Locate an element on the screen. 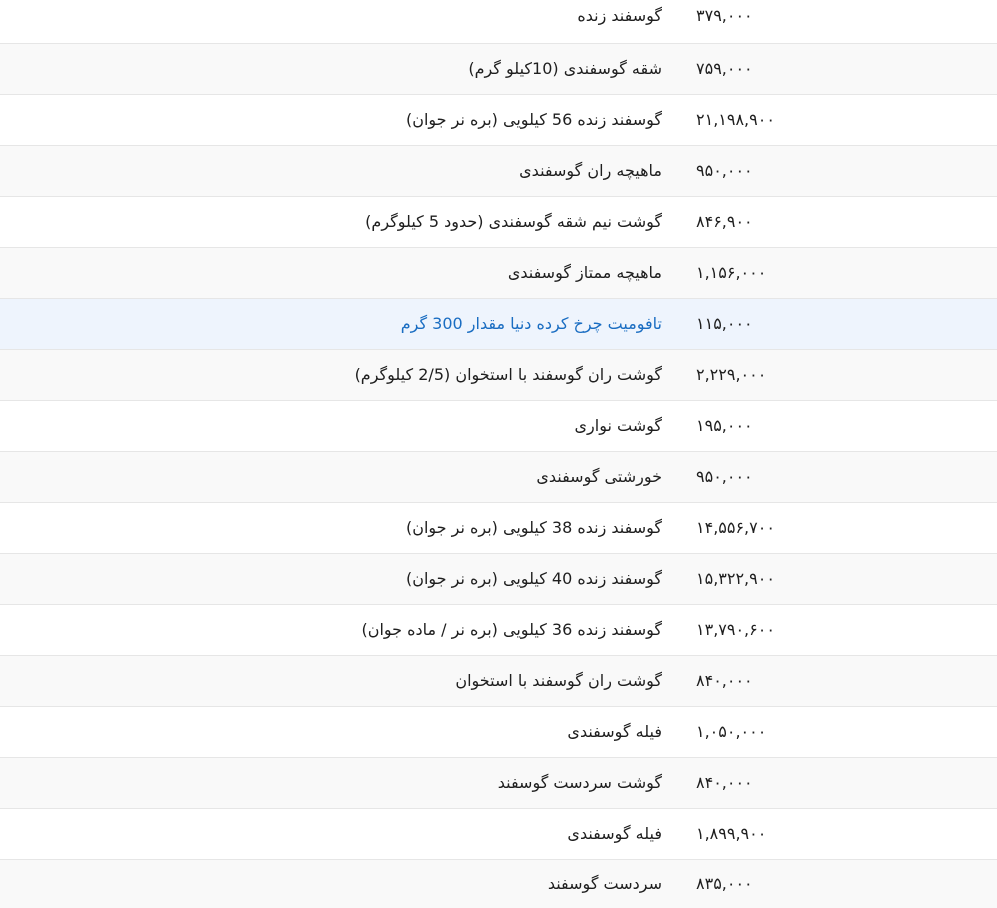 The height and width of the screenshot is (908, 997). product-price: ۷۵۹,۰۰۰ is located at coordinates (839, 69).